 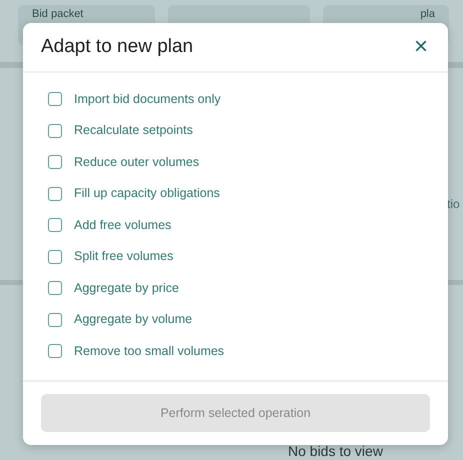 What do you see at coordinates (147, 99) in the screenshot?
I see `option-label: Import bid documents only` at bounding box center [147, 99].